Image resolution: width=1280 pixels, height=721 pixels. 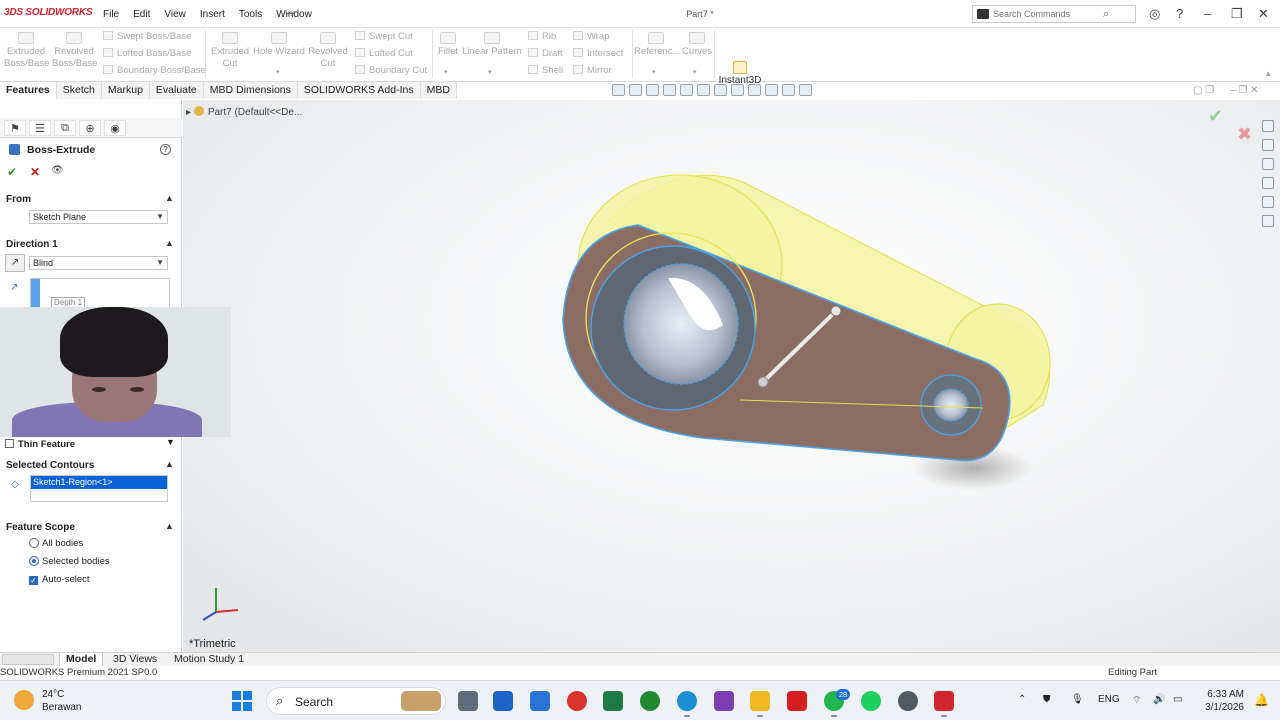 I want to click on mirror-button: Mirror, so click(x=592, y=70).